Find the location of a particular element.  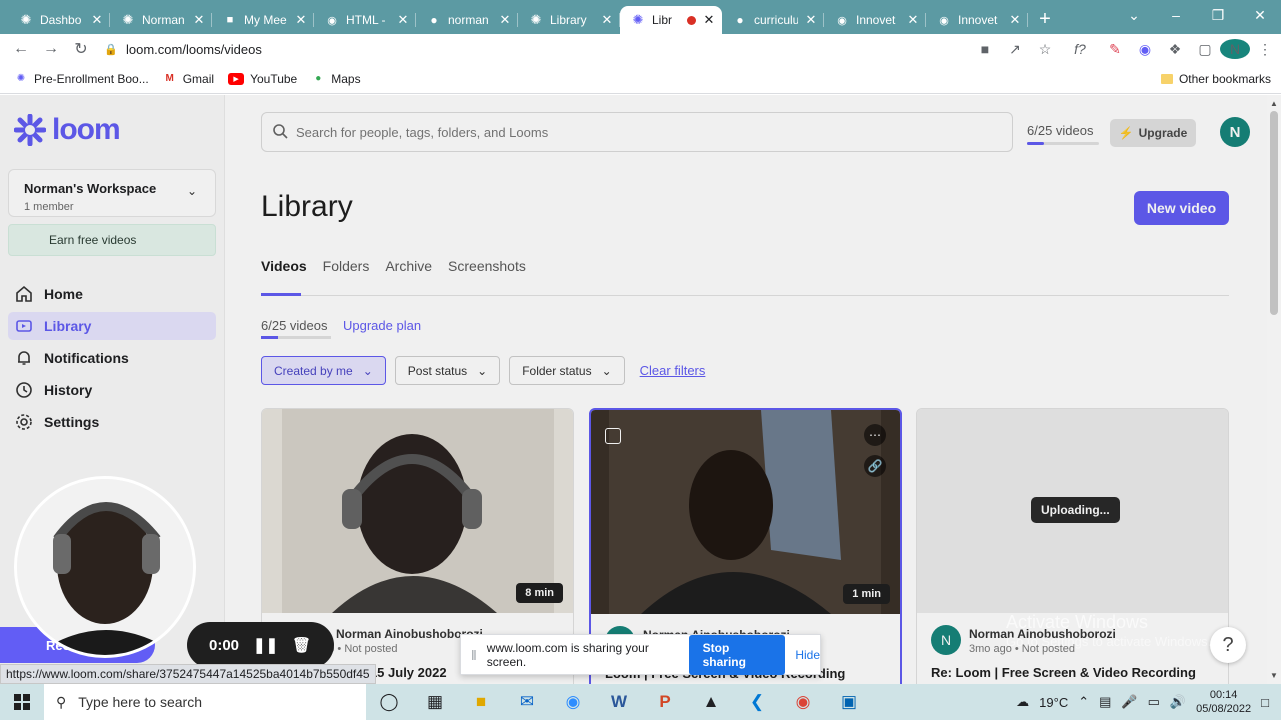

browser-tab: ● curriculu ✕ is located at coordinates (773, 20).